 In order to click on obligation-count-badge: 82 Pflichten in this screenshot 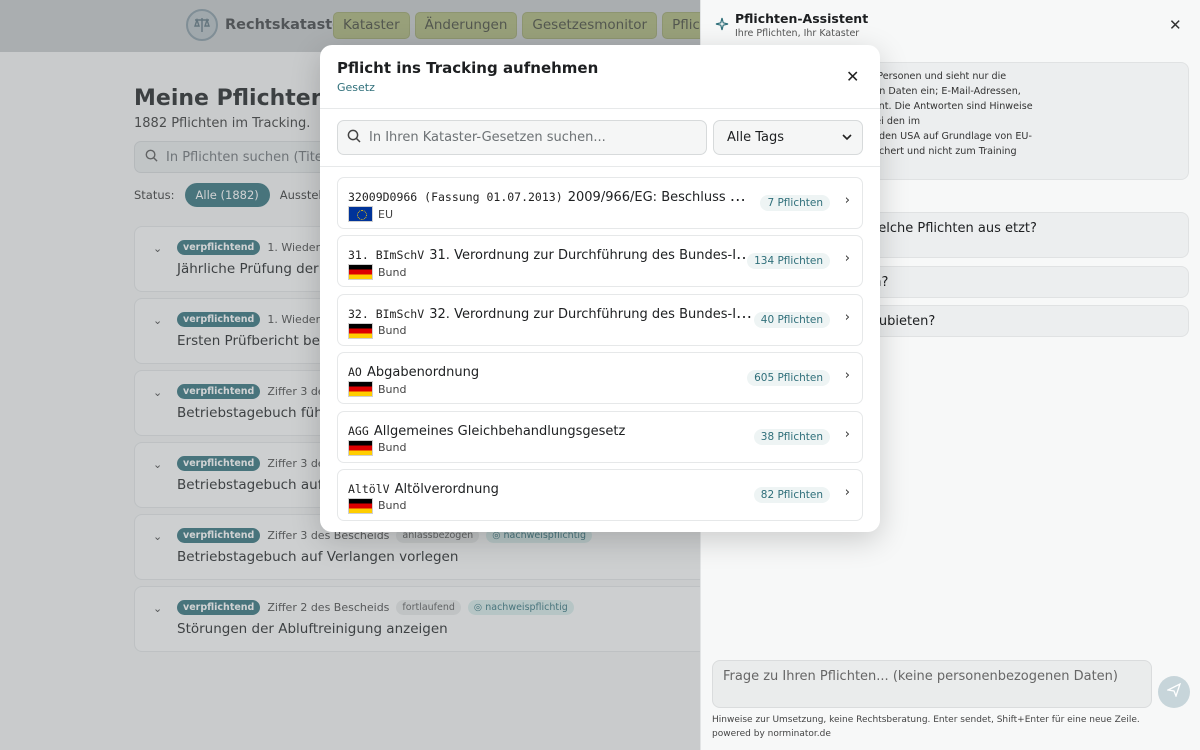, I will do `click(791, 494)`.